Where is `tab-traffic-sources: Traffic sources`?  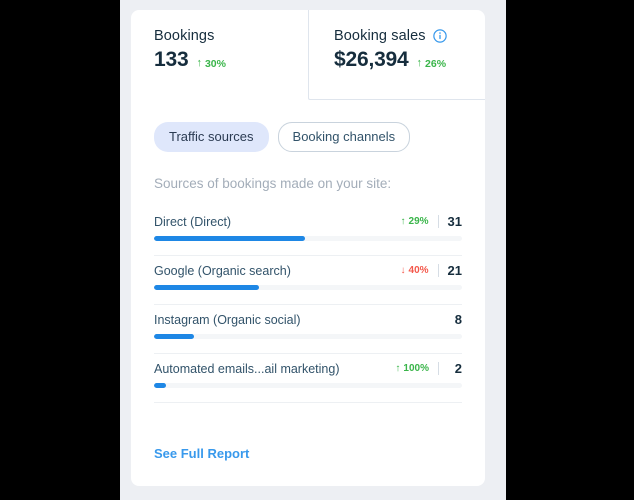
tab-traffic-sources: Traffic sources is located at coordinates (211, 137).